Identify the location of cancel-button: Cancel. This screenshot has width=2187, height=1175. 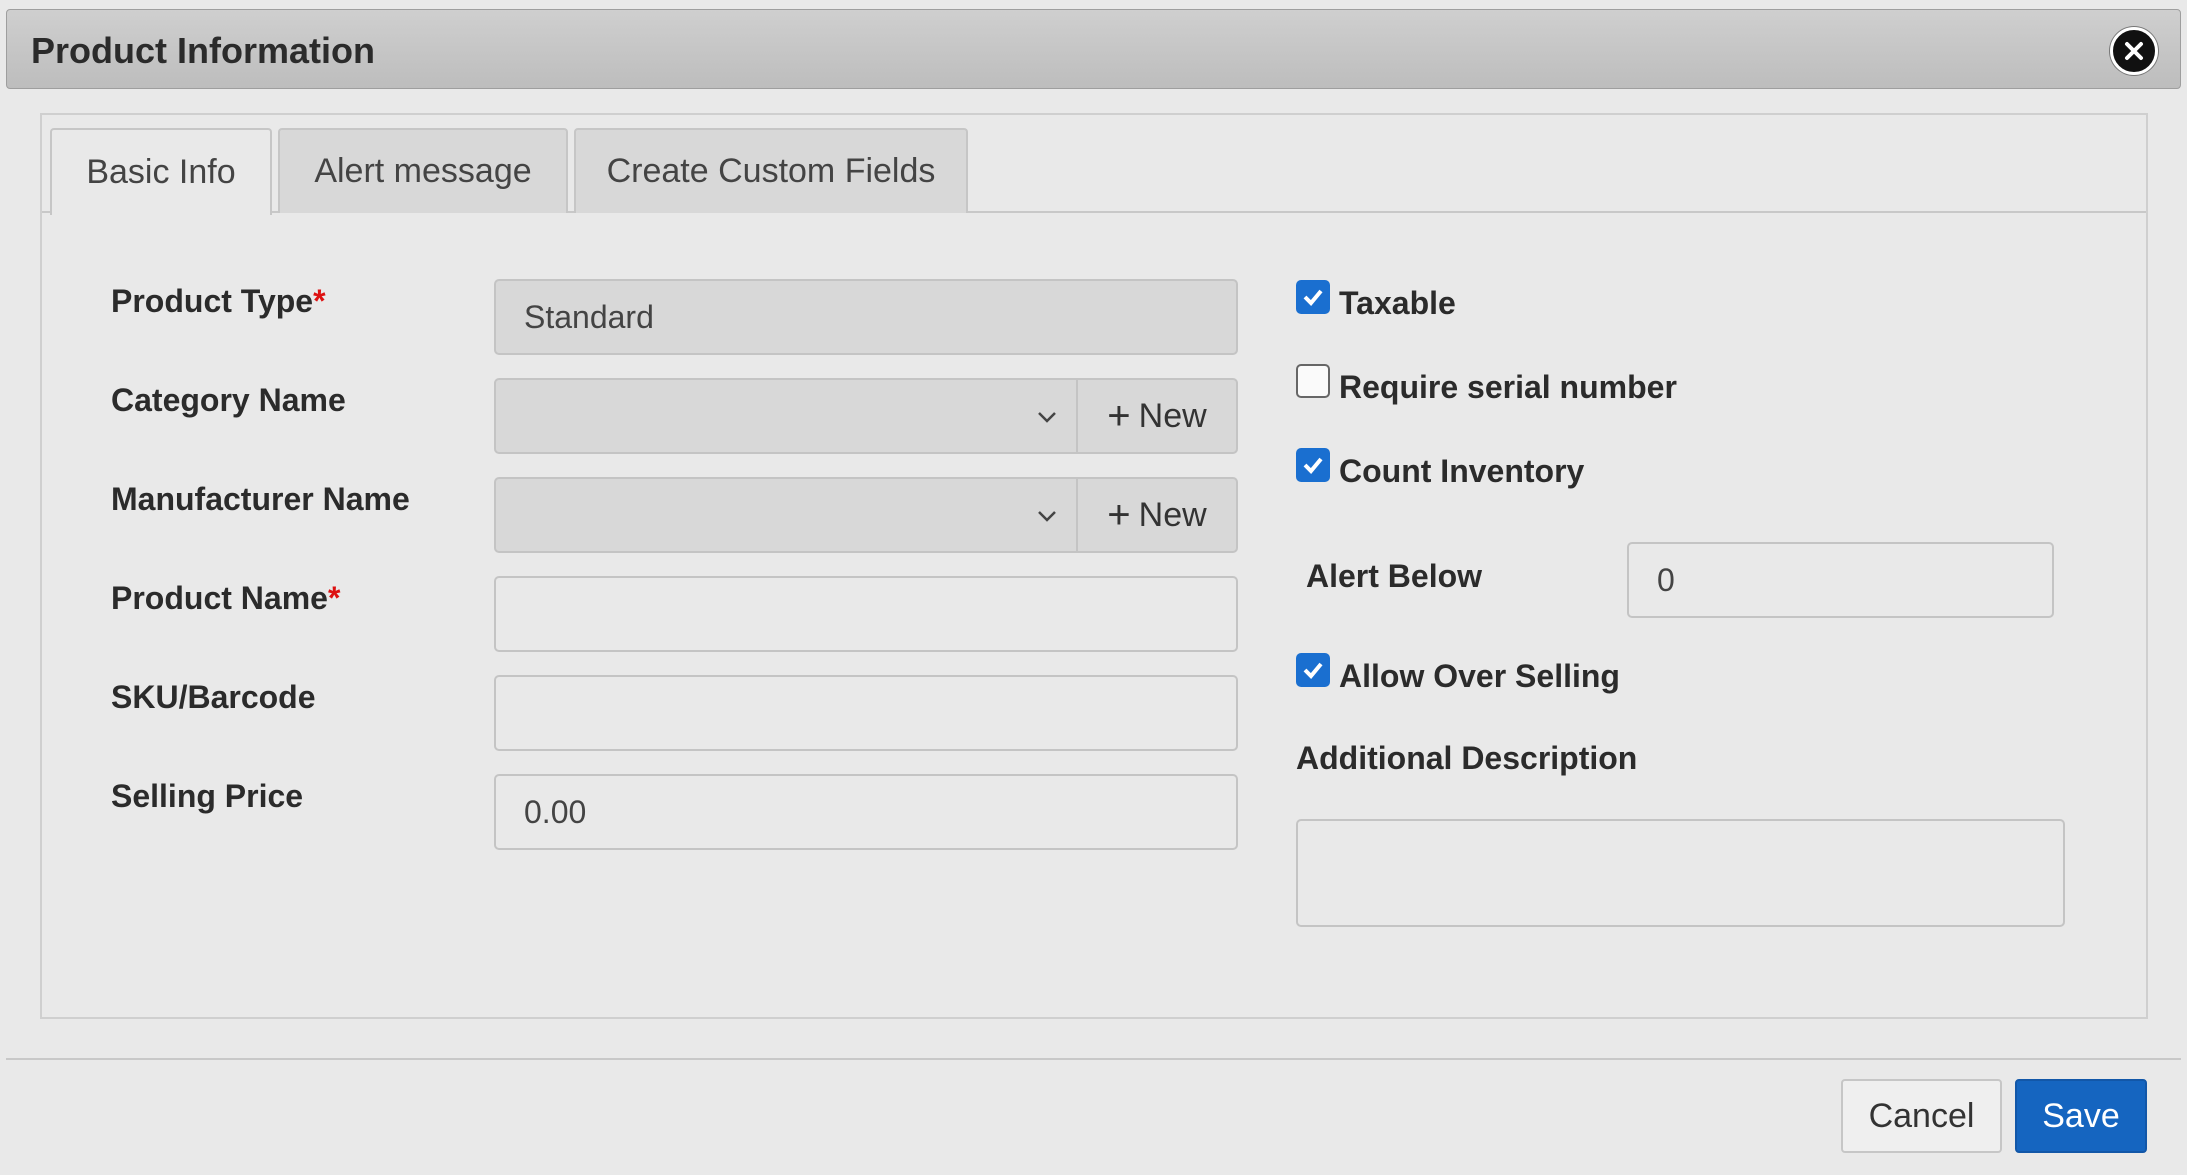
(1921, 1116).